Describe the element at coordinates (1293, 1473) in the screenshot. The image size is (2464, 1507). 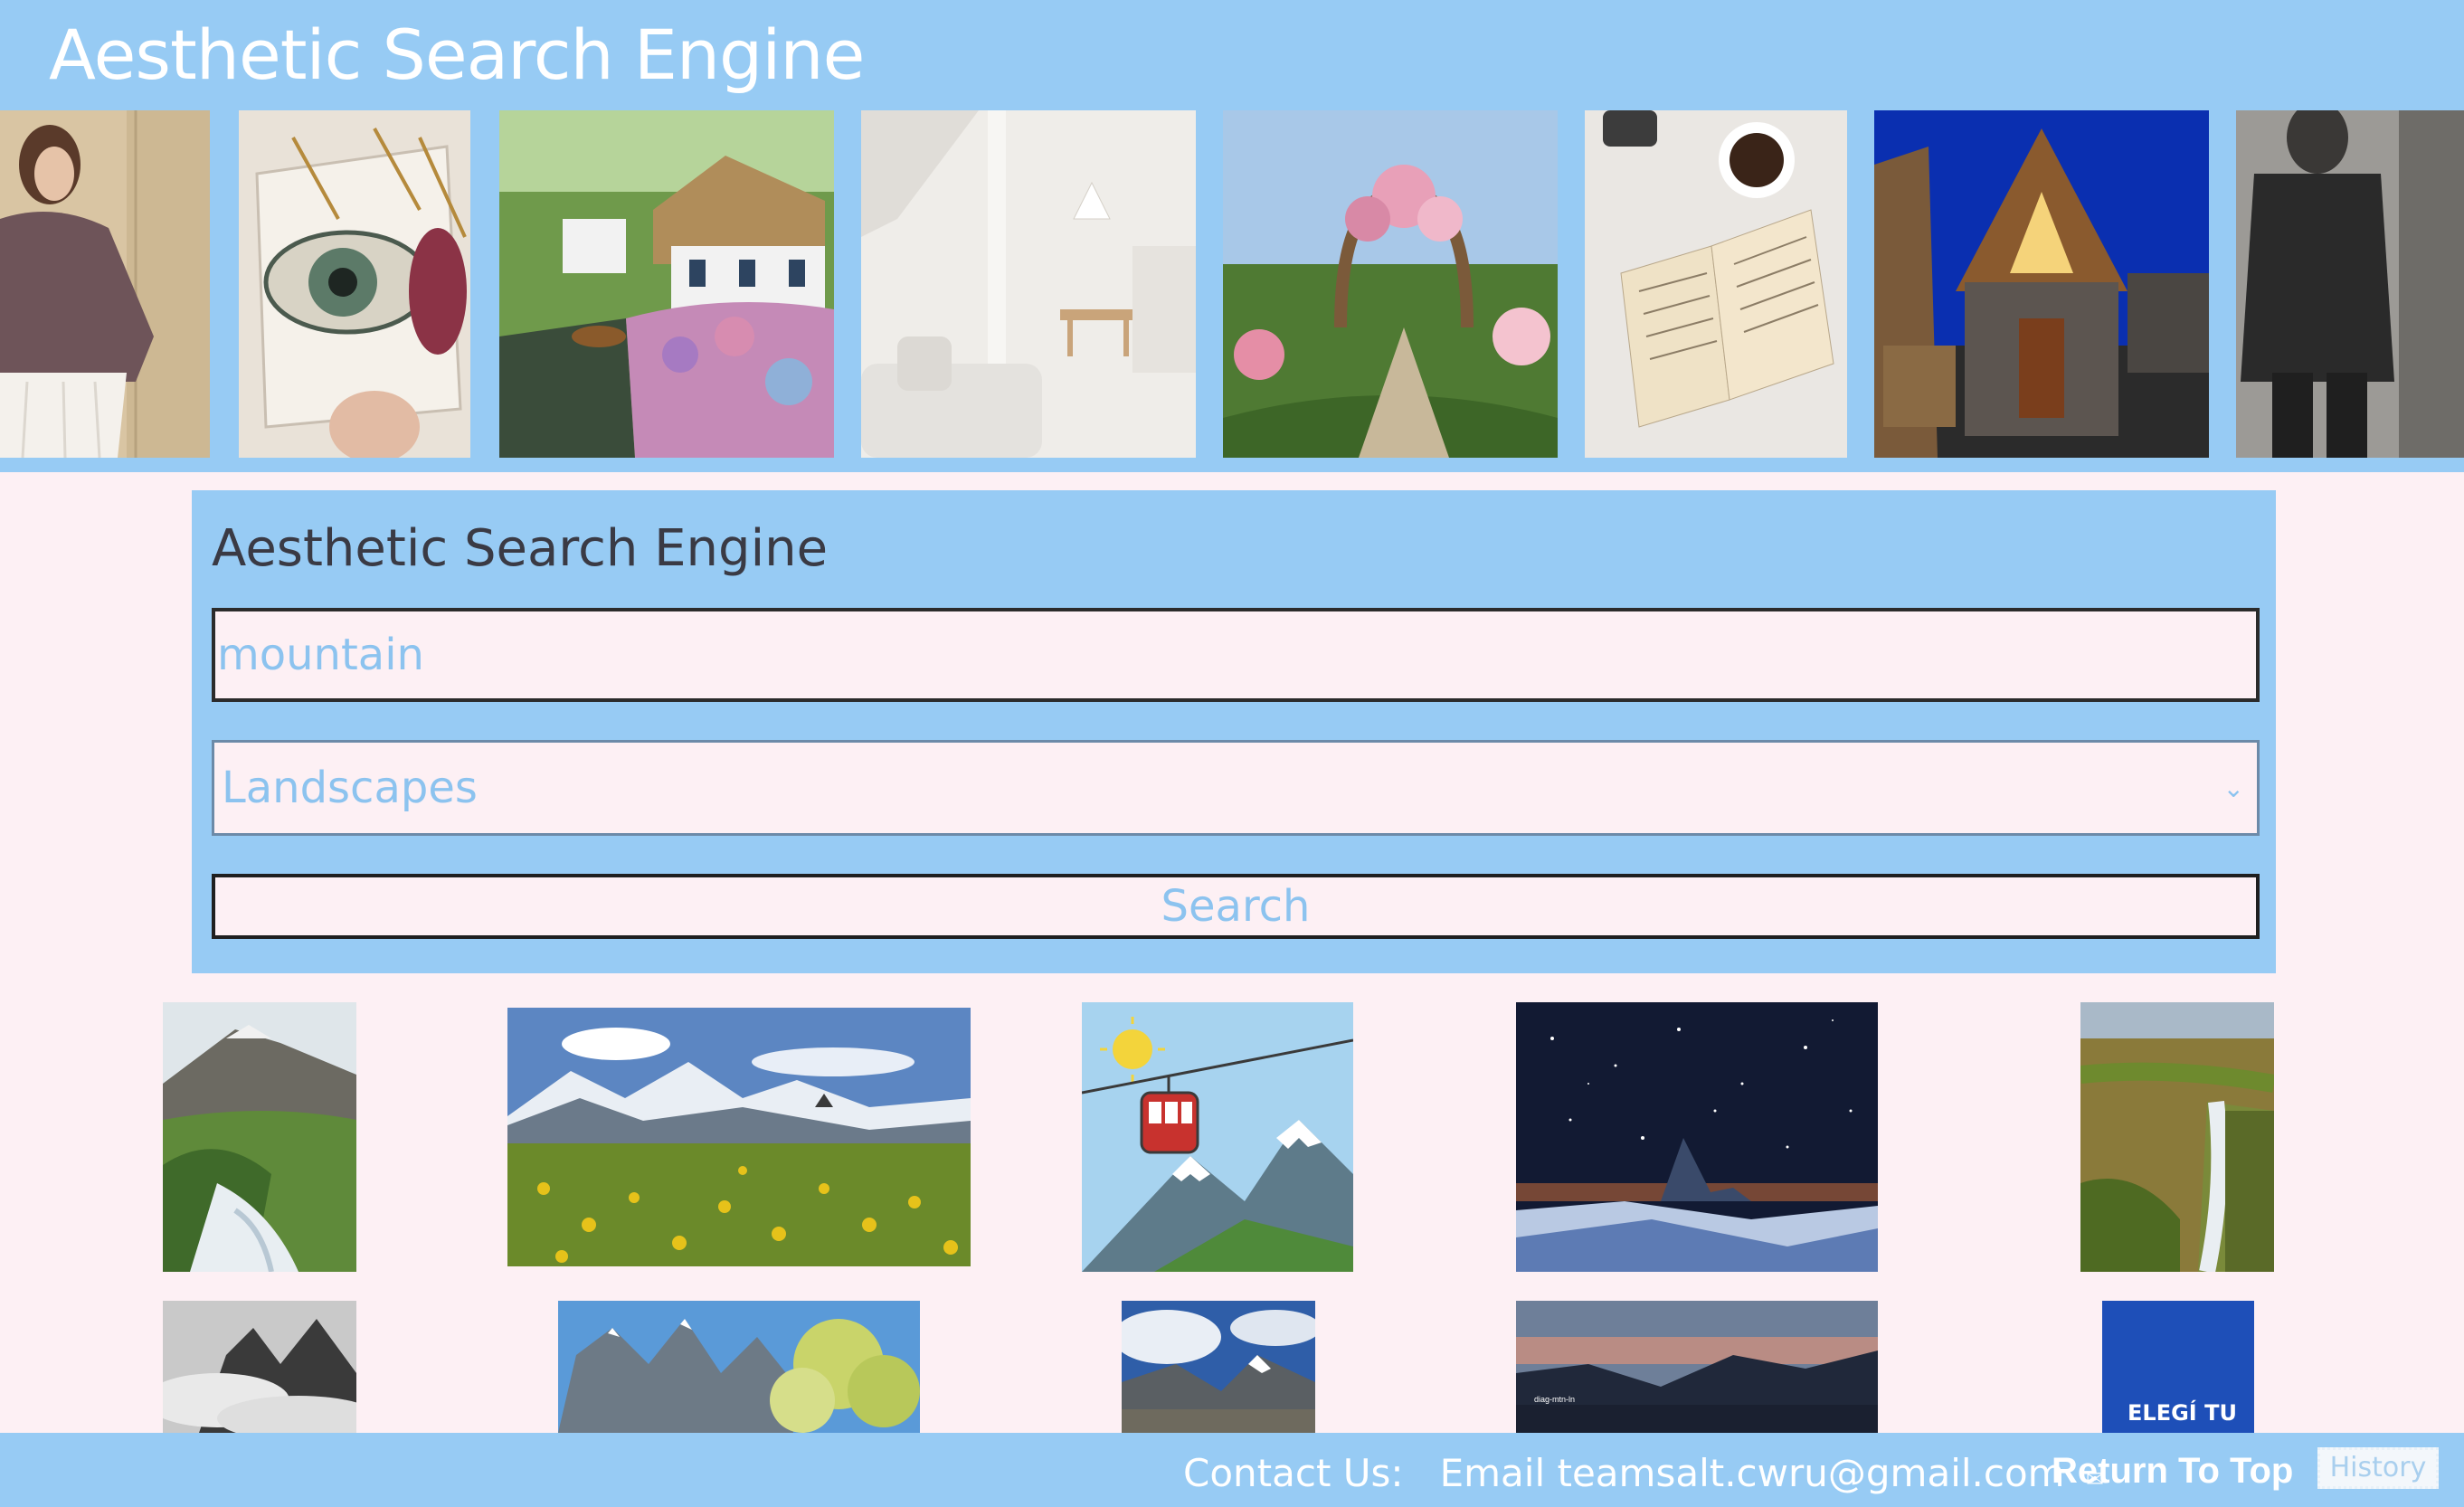
I see `contact-label: Contact Us:` at that location.